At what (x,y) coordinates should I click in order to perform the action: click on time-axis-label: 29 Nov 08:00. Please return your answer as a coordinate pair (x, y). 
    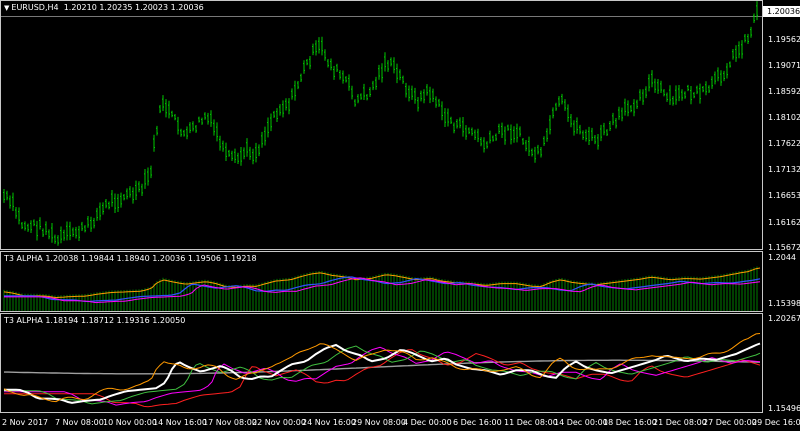
    Looking at the image, I should click on (379, 422).